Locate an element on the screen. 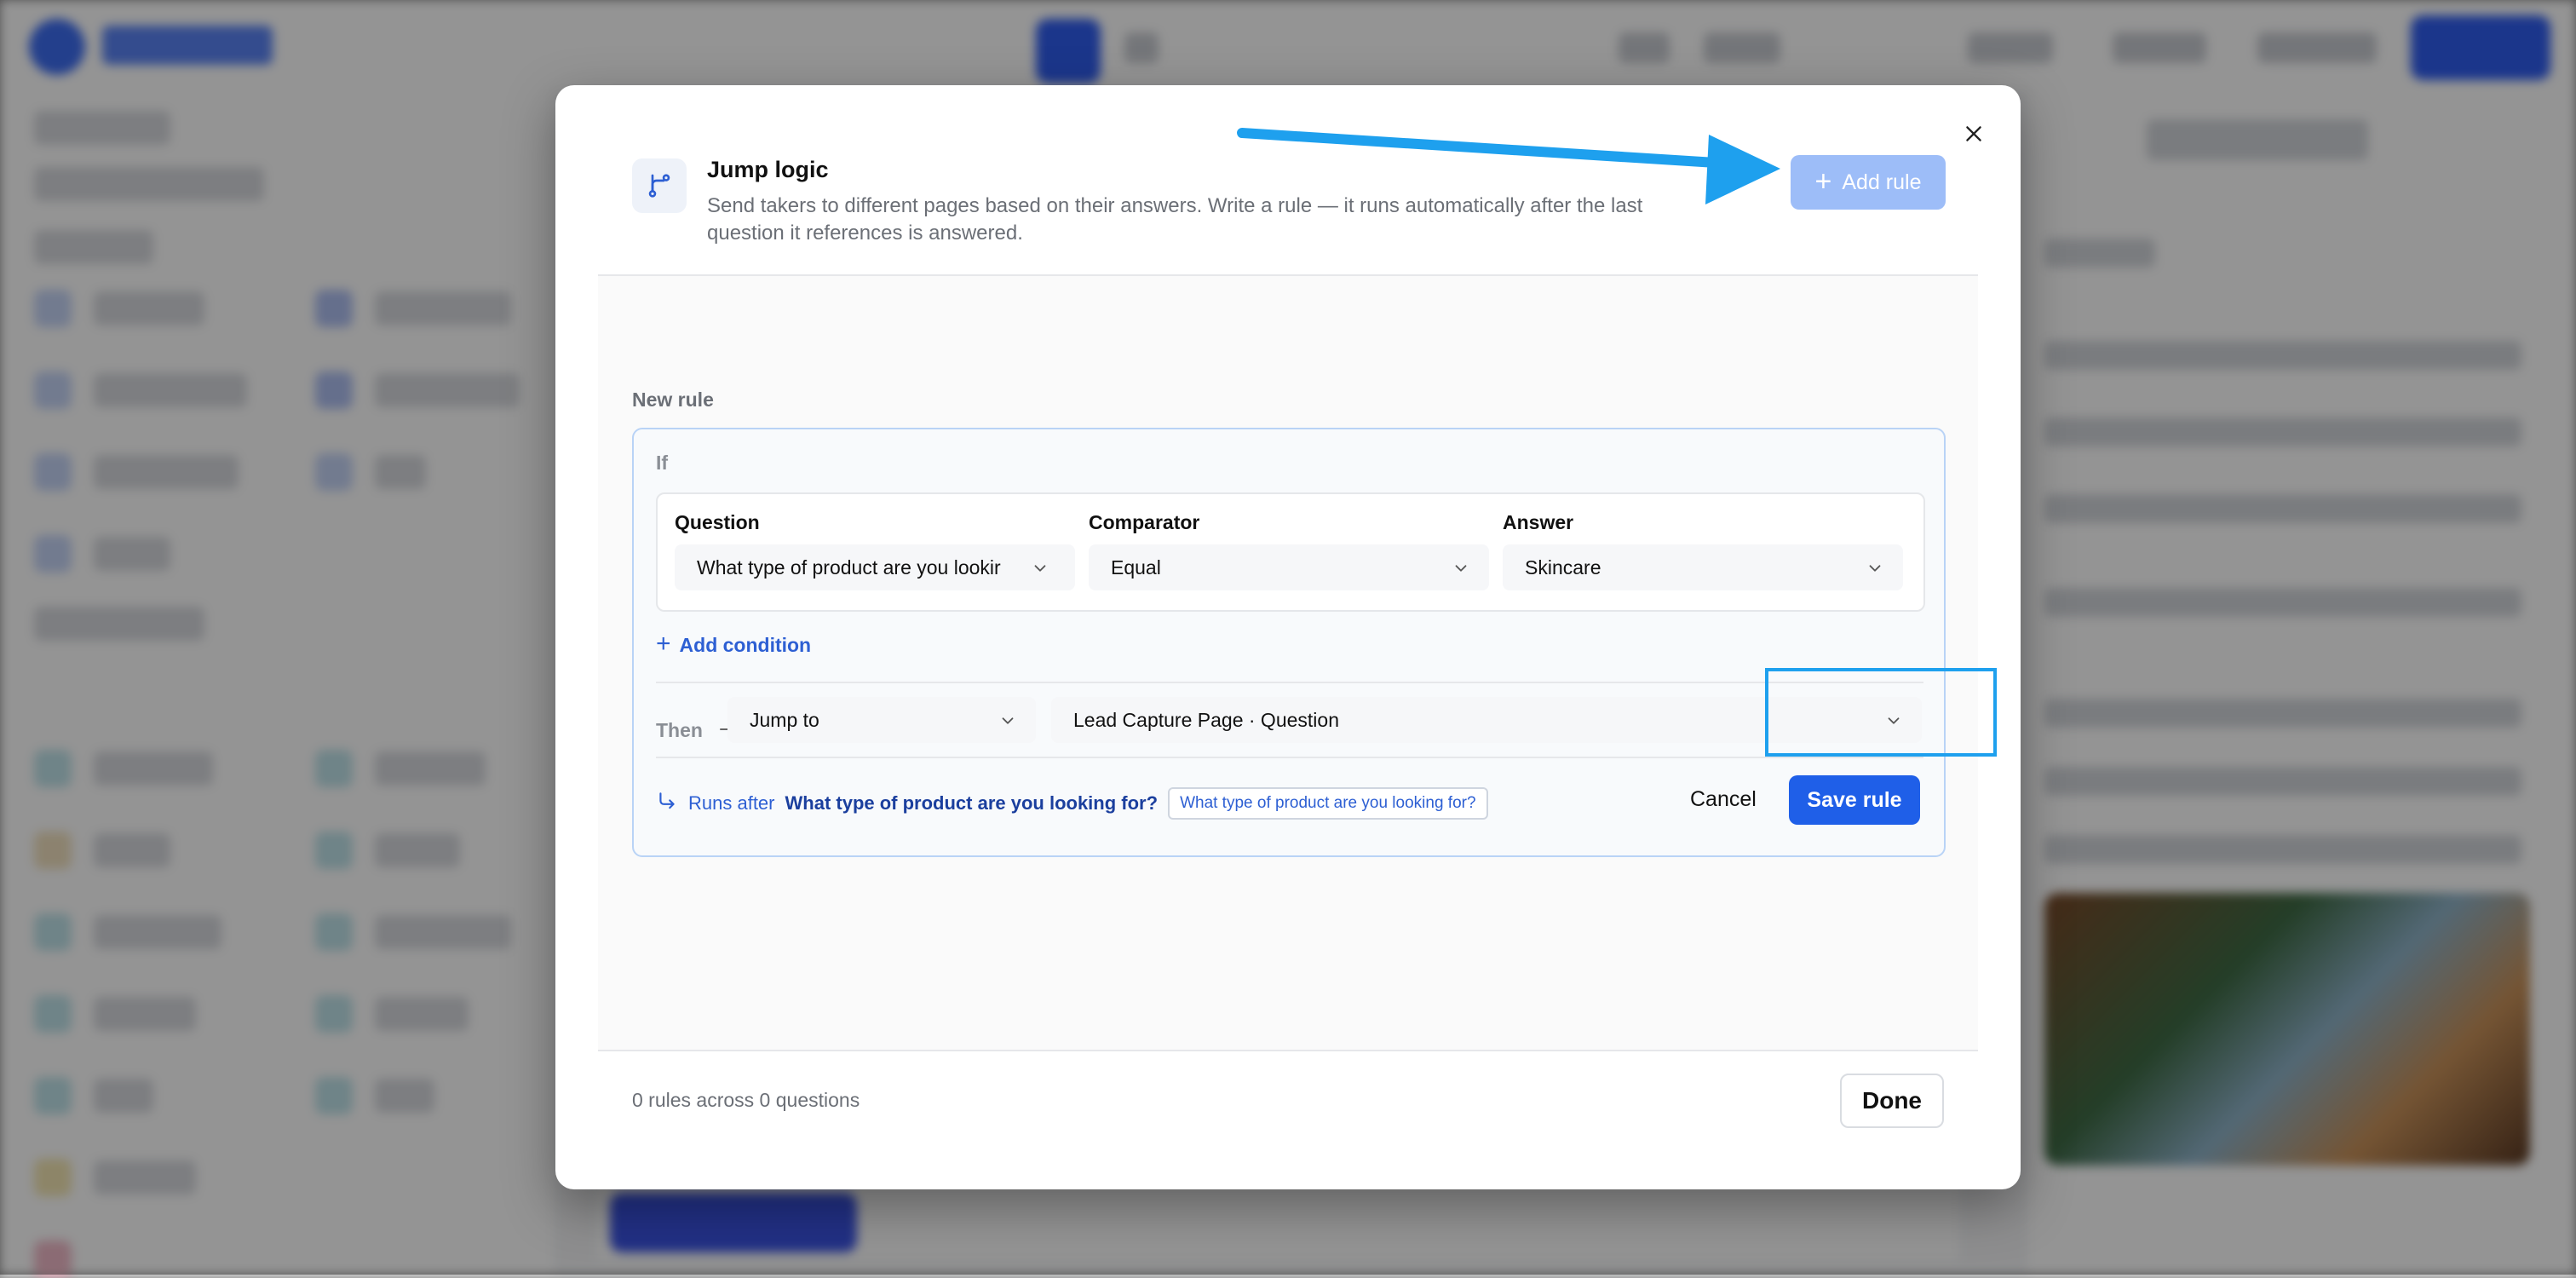 The image size is (2576, 1278). annotation-arrow-shaft is located at coordinates (1486, 148).